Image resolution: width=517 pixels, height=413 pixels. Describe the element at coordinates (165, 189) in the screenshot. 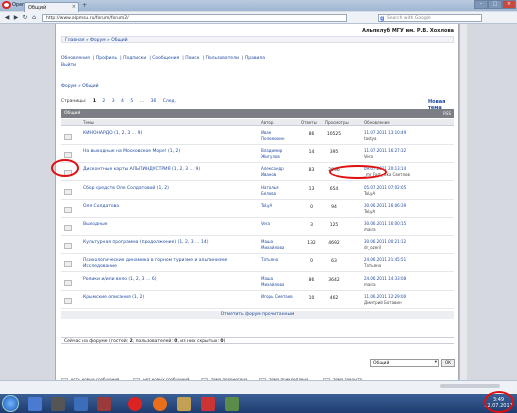

I see `topic-link: Сбор средств Оле Солдатовой (1, 2)` at that location.